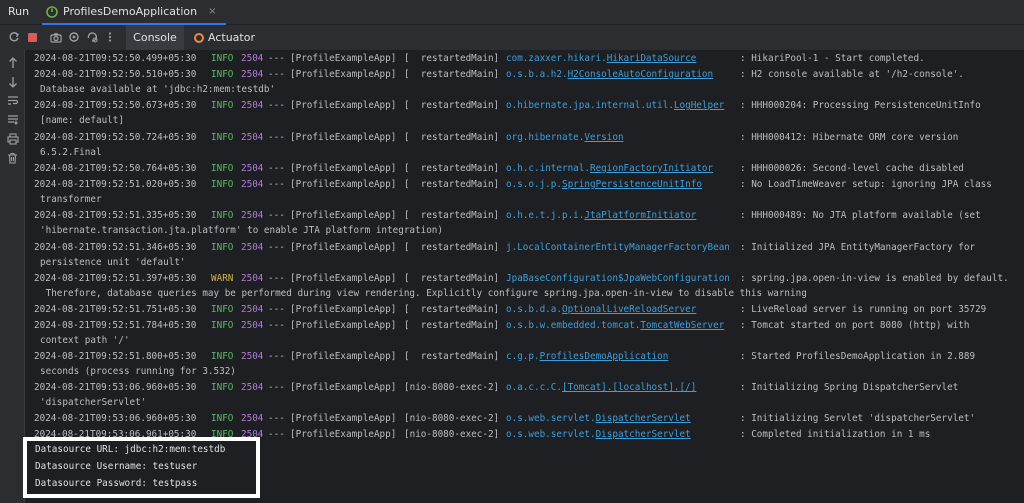 This screenshot has height=503, width=1024. What do you see at coordinates (852, 168) in the screenshot?
I see `log-message: : HHH000026: Second-level cache disabled` at bounding box center [852, 168].